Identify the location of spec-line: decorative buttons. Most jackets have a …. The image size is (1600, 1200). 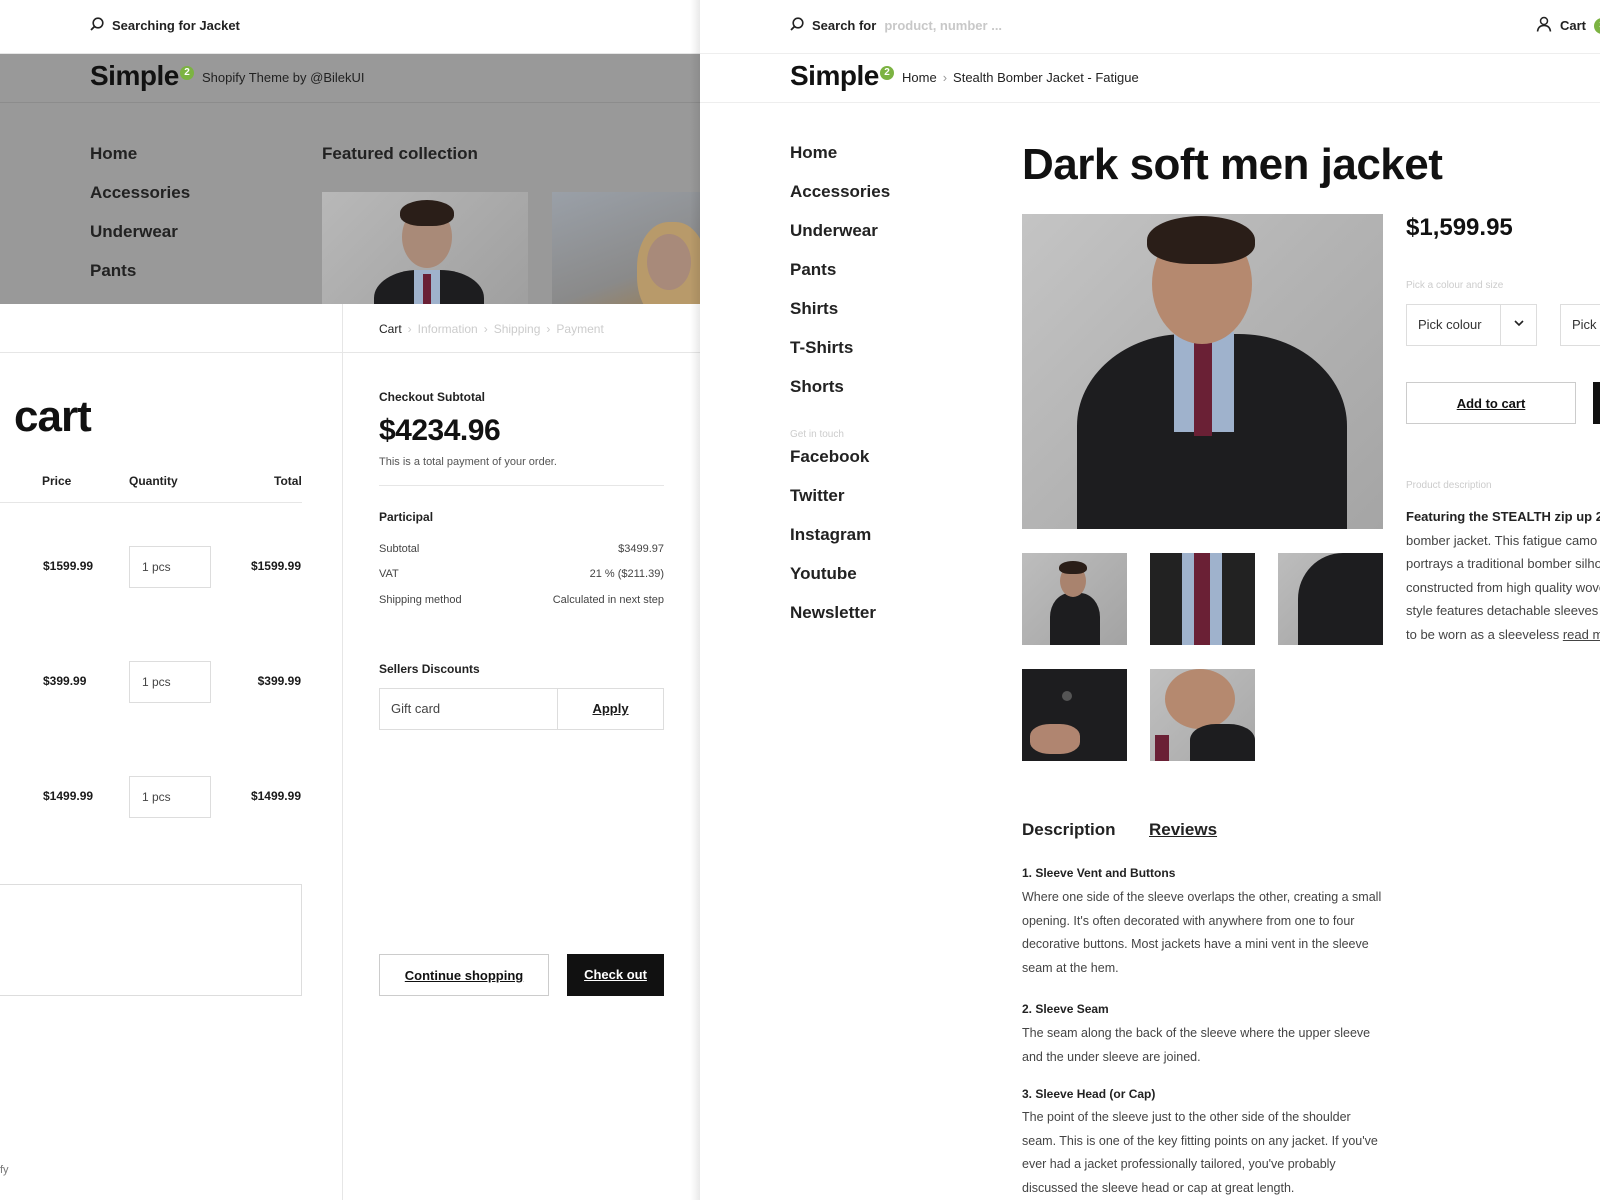
(1195, 944).